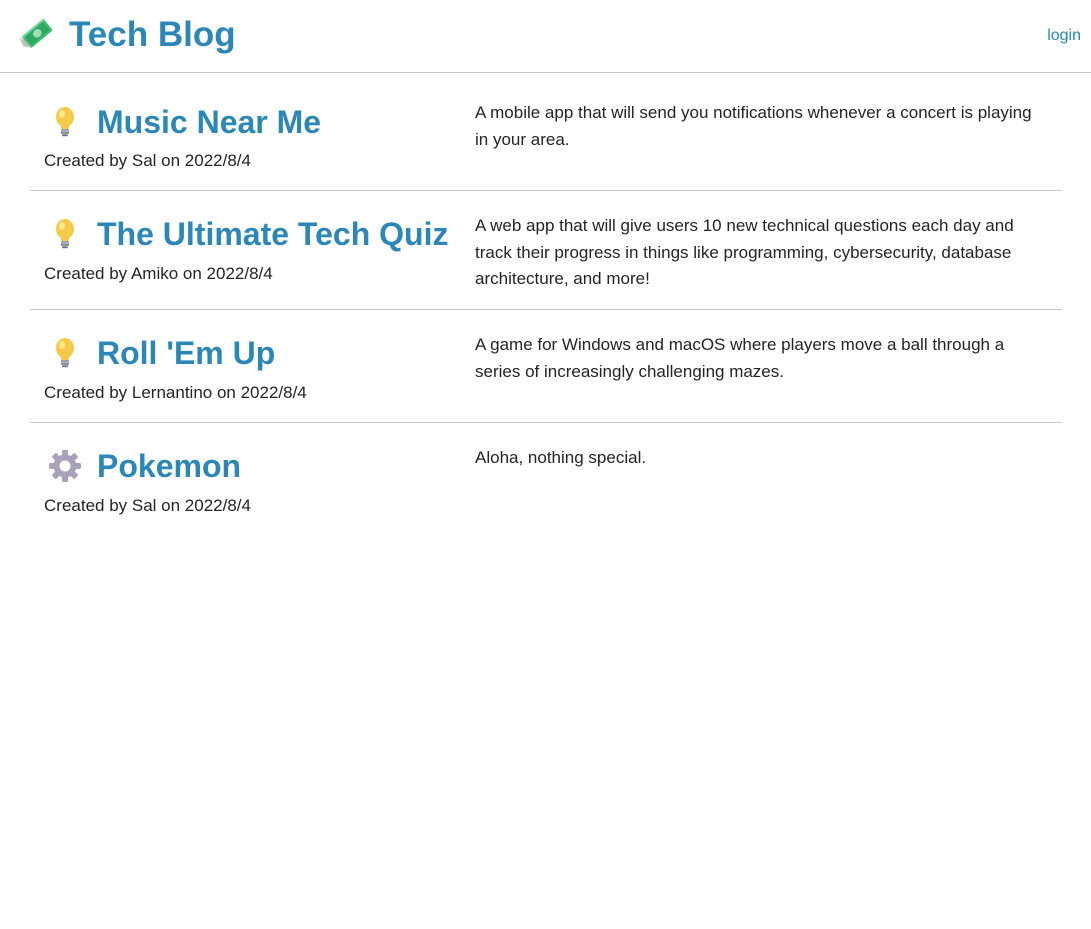 Image resolution: width=1091 pixels, height=929 pixels. I want to click on post-description: Aloha, nothing special., so click(561, 457).